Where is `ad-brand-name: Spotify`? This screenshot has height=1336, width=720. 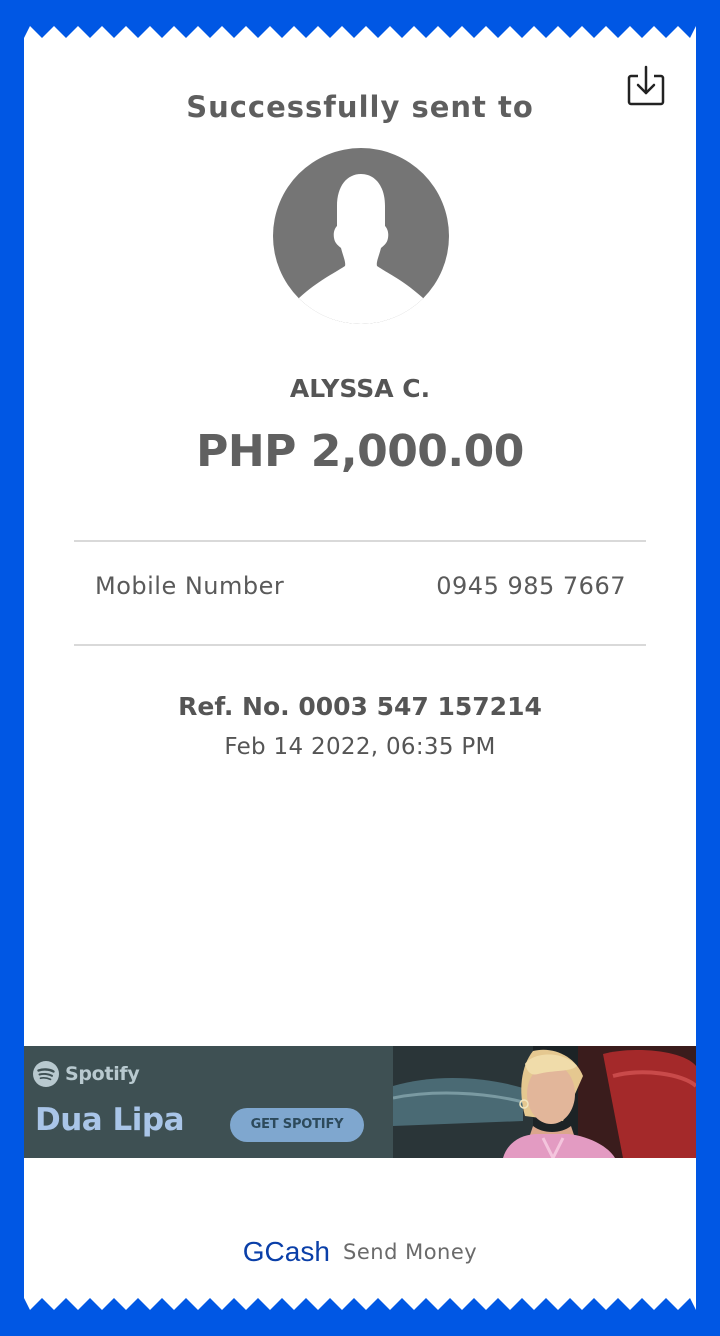
ad-brand-name: Spotify is located at coordinates (102, 1074).